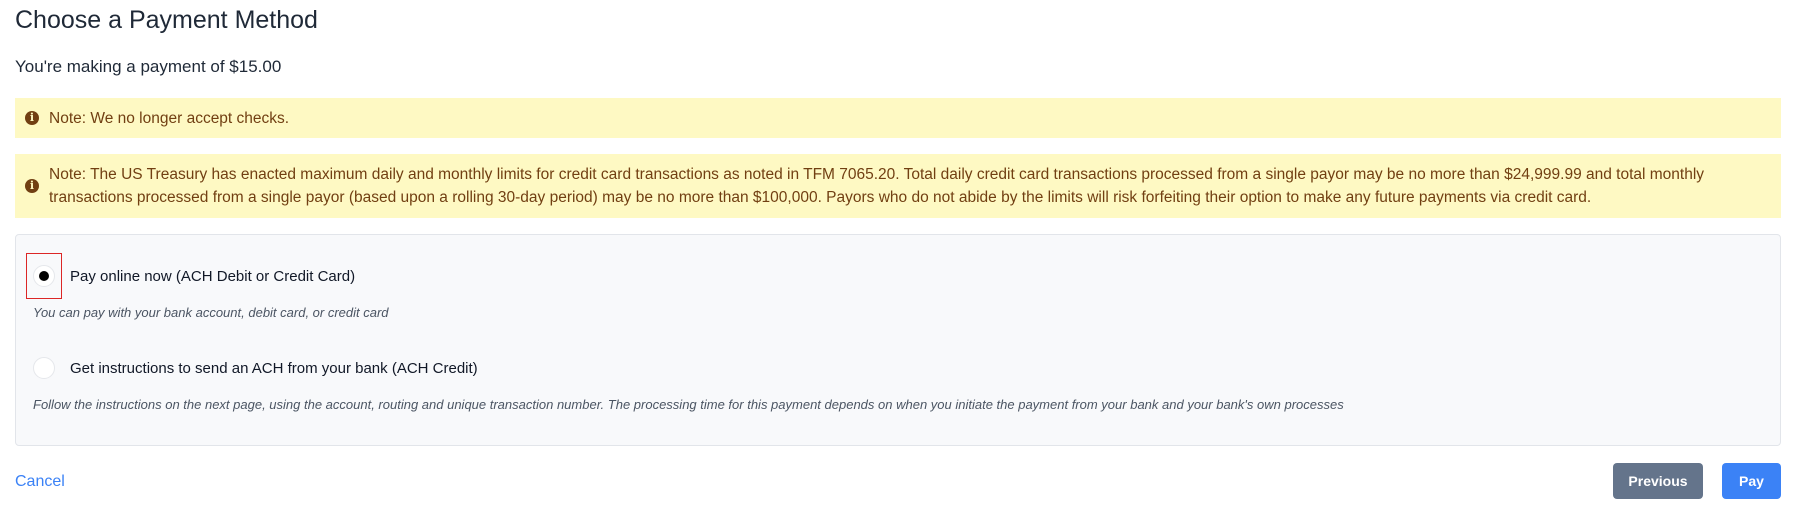  I want to click on cancel-link: Cancel, so click(40, 482).